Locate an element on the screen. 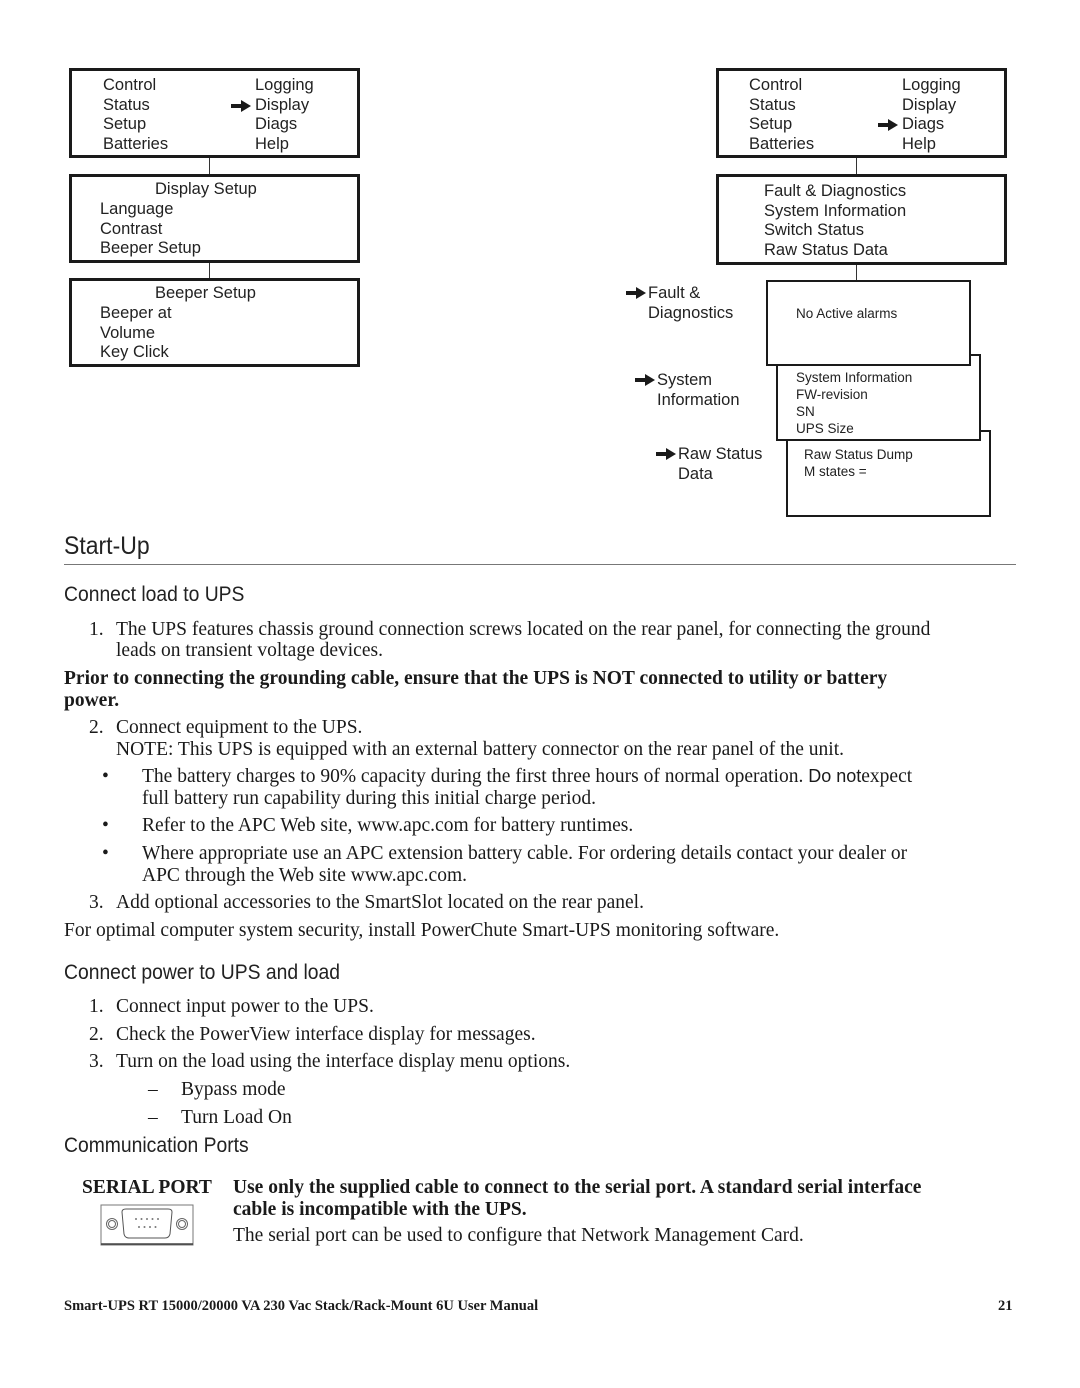 This screenshot has width=1080, height=1388. beeper-setup-title: Beeper Setup is located at coordinates (205, 293).